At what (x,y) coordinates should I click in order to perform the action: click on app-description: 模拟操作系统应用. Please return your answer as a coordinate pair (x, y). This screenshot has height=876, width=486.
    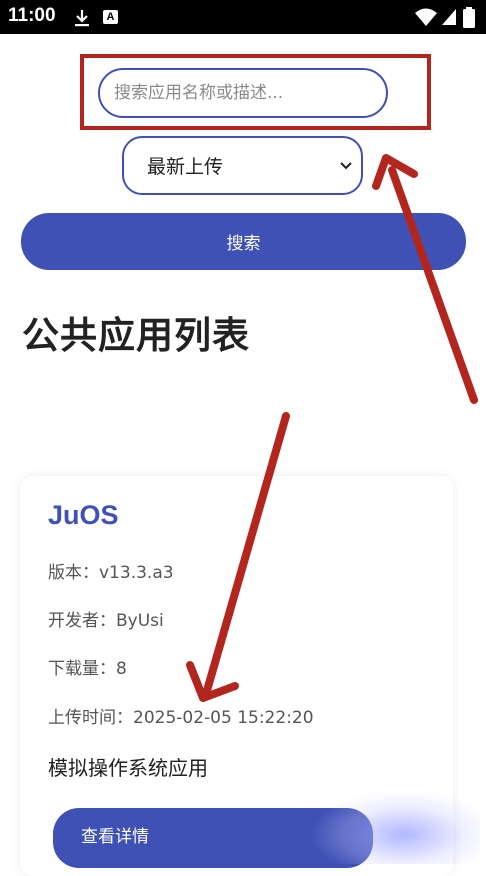
    Looking at the image, I should click on (128, 768).